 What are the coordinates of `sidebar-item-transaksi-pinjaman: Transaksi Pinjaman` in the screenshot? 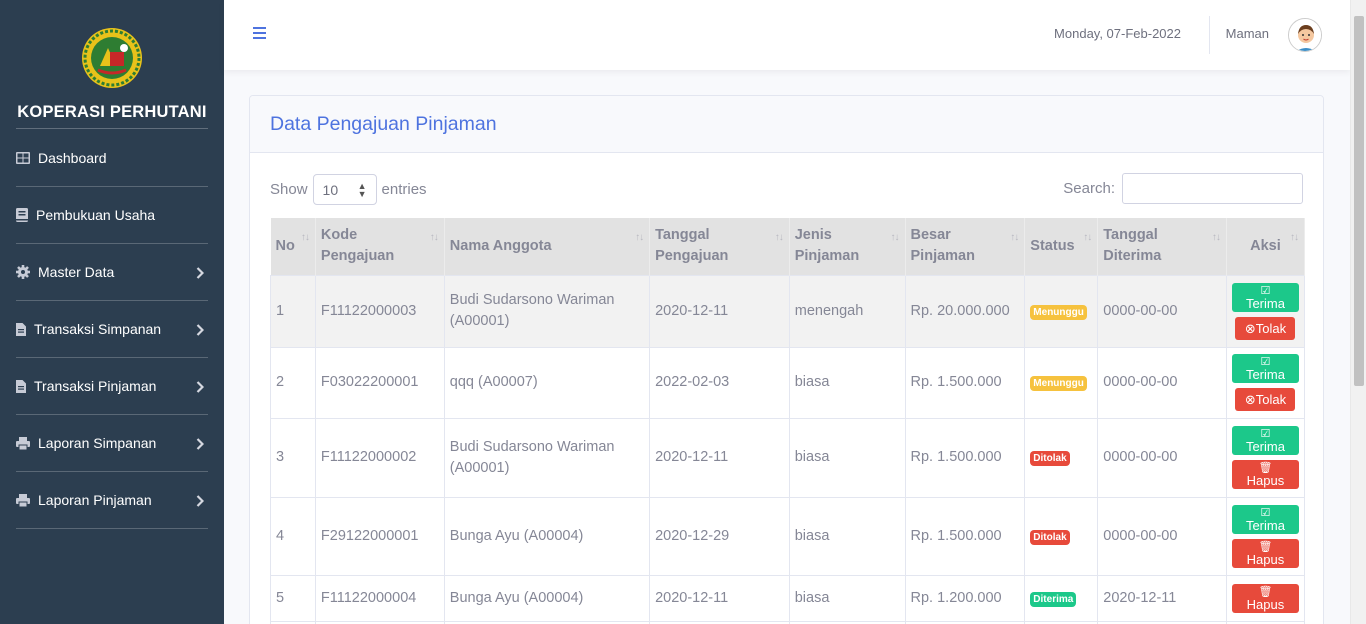 It's located at (112, 386).